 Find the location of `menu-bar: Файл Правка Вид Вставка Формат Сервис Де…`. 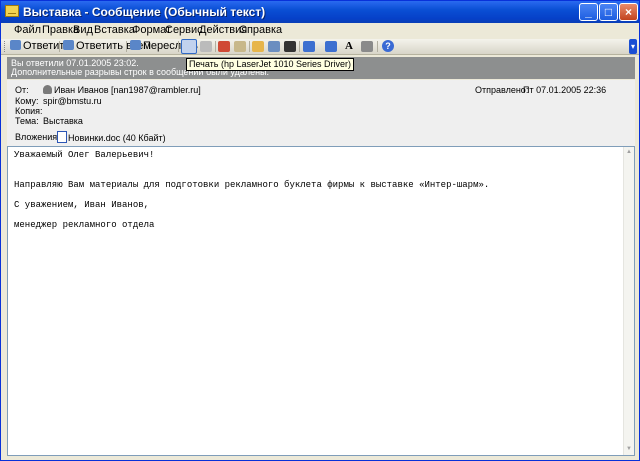

menu-bar: Файл Правка Вид Вставка Формат Сервис Де… is located at coordinates (320, 30).